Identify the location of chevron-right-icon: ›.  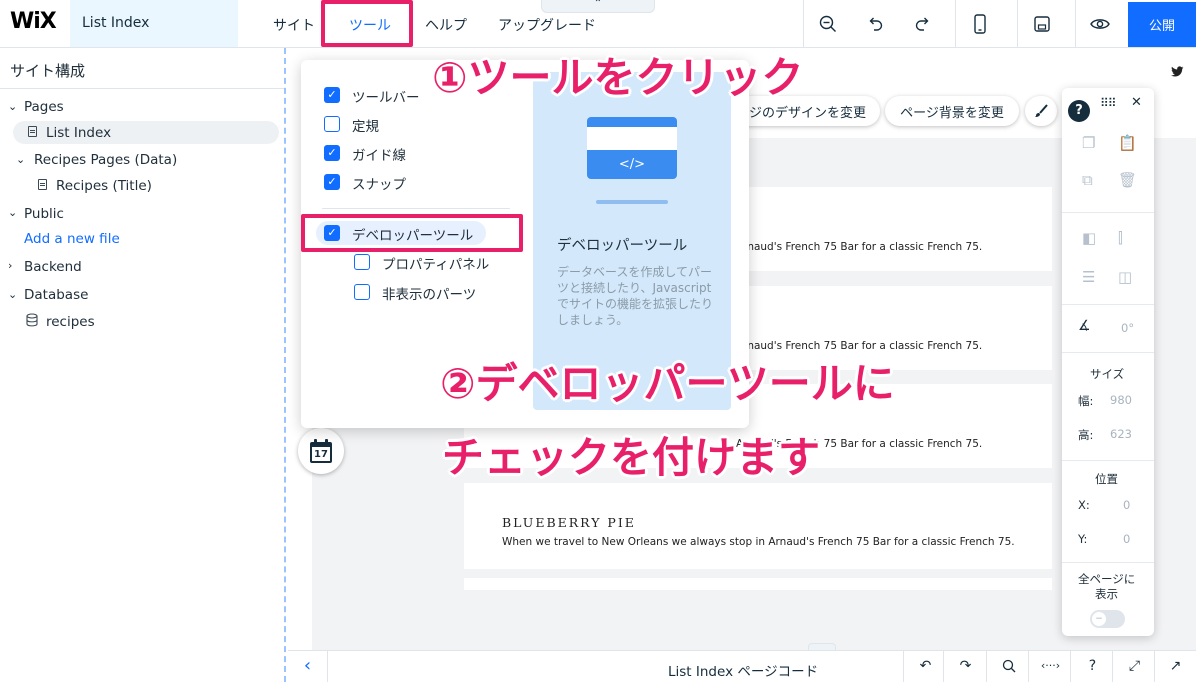
(10, 265).